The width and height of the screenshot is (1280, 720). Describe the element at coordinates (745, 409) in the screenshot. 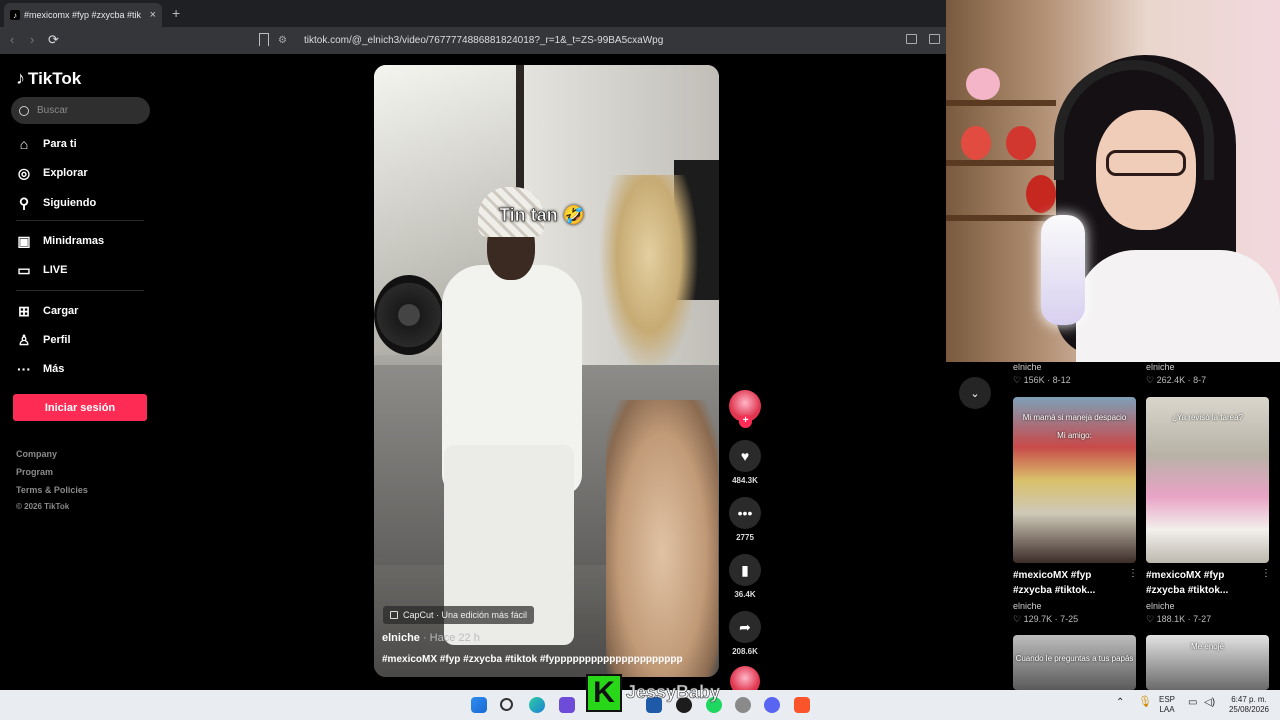

I see `creator-avatar: +` at that location.